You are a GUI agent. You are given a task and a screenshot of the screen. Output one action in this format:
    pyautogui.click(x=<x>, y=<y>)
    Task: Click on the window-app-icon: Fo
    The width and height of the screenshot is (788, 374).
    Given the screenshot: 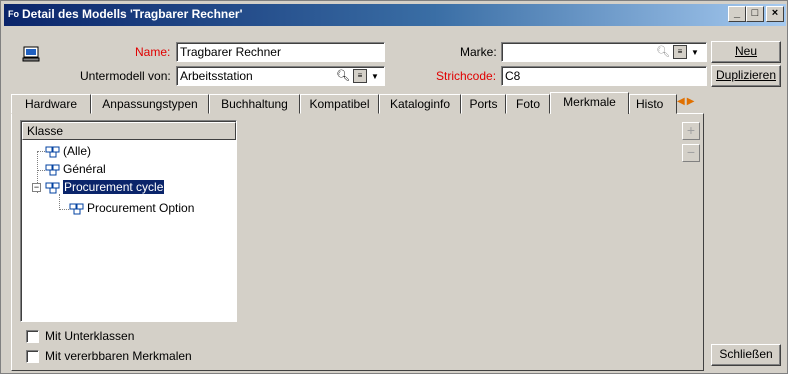 What is the action you would take?
    pyautogui.click(x=13, y=14)
    